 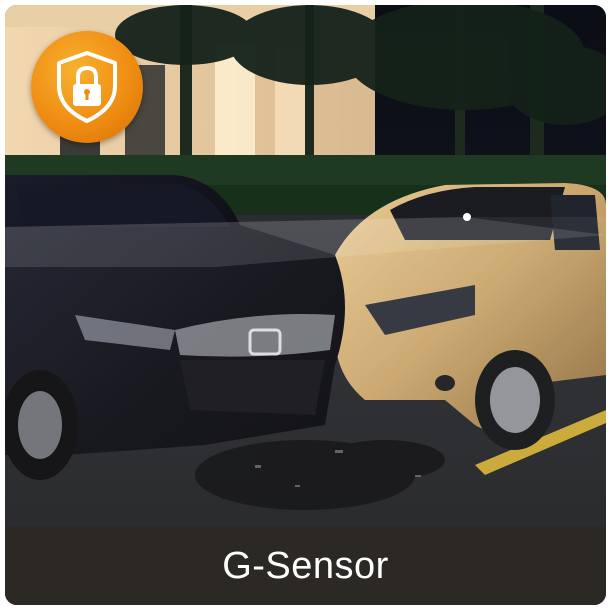 I want to click on shield-lock-icon, so click(x=87, y=87).